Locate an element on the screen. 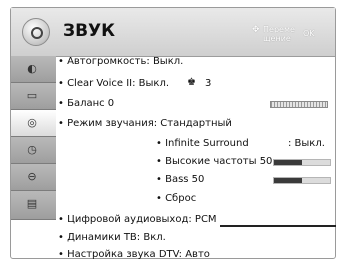 The height and width of the screenshot is (265, 340). infinite-surround-value: : Выкл. is located at coordinates (306, 143).